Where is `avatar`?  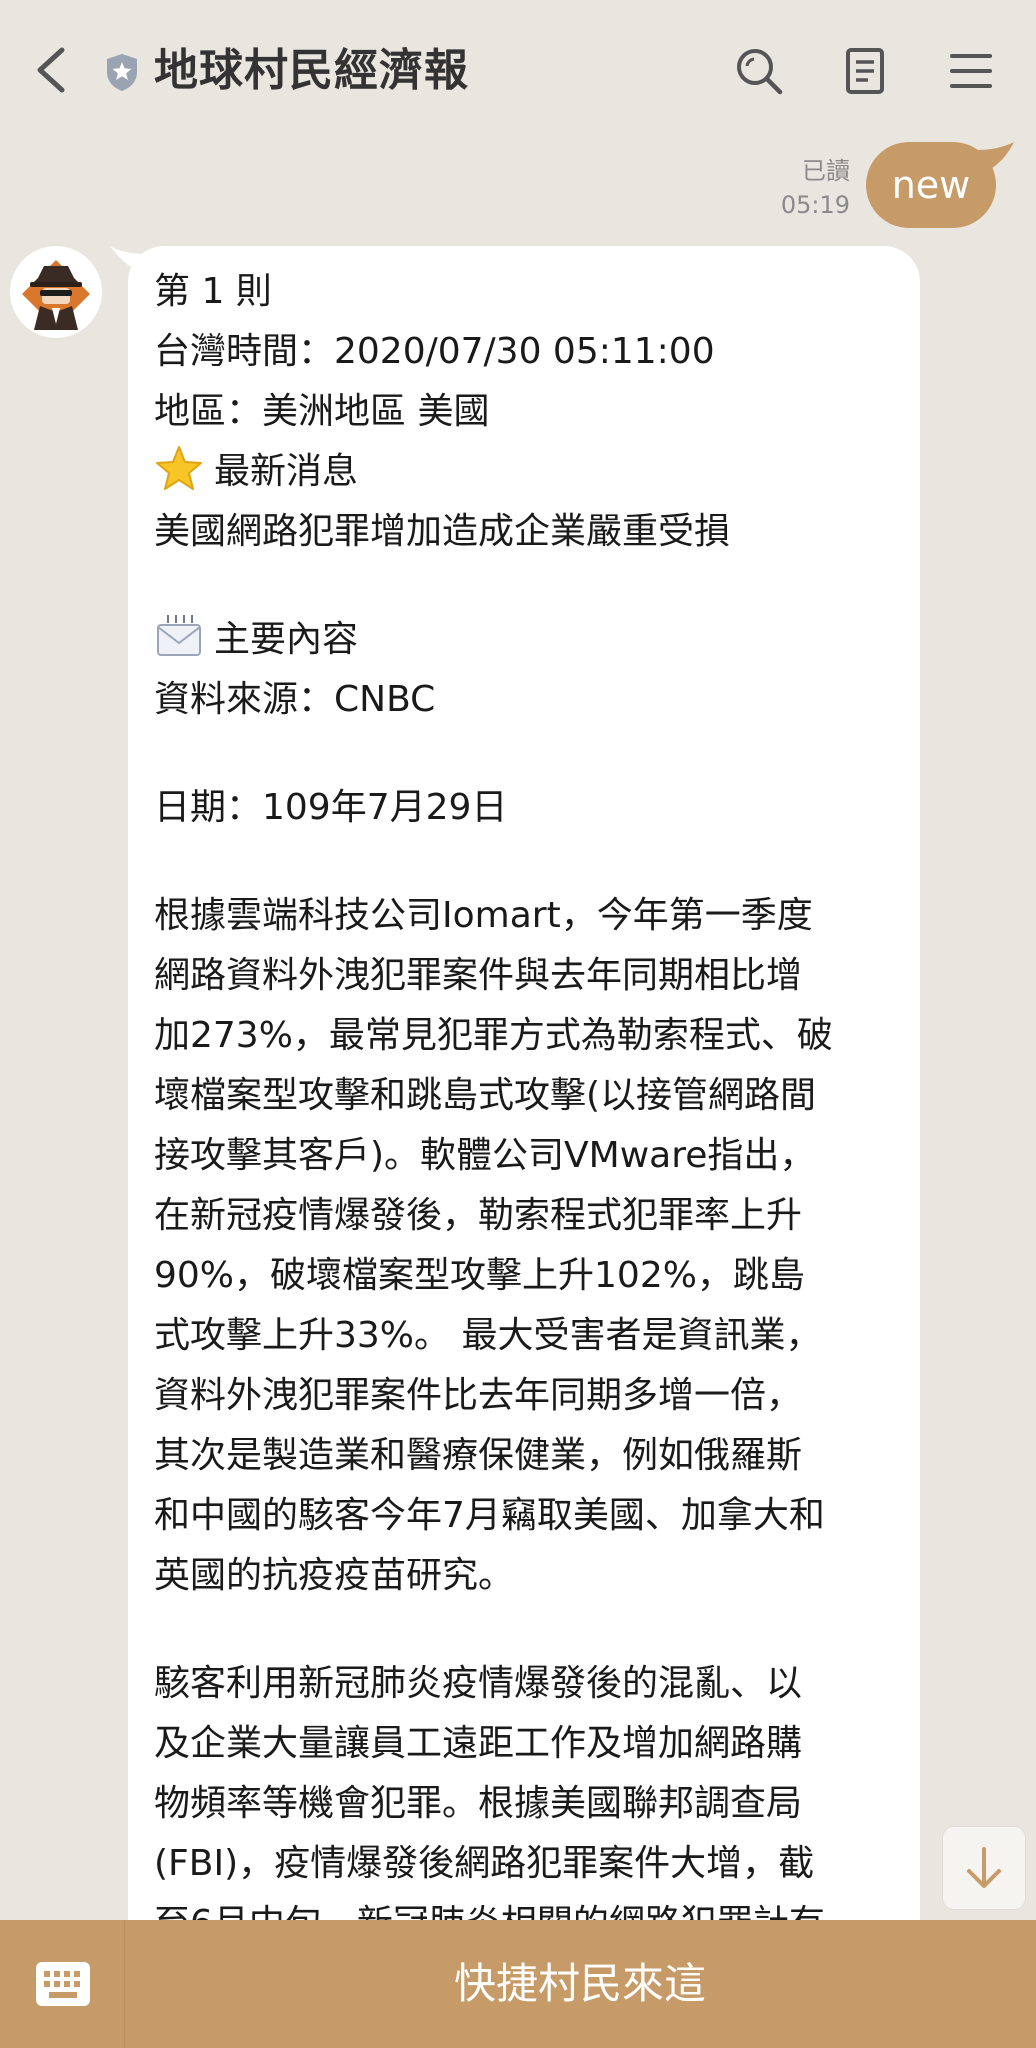
avatar is located at coordinates (56, 292).